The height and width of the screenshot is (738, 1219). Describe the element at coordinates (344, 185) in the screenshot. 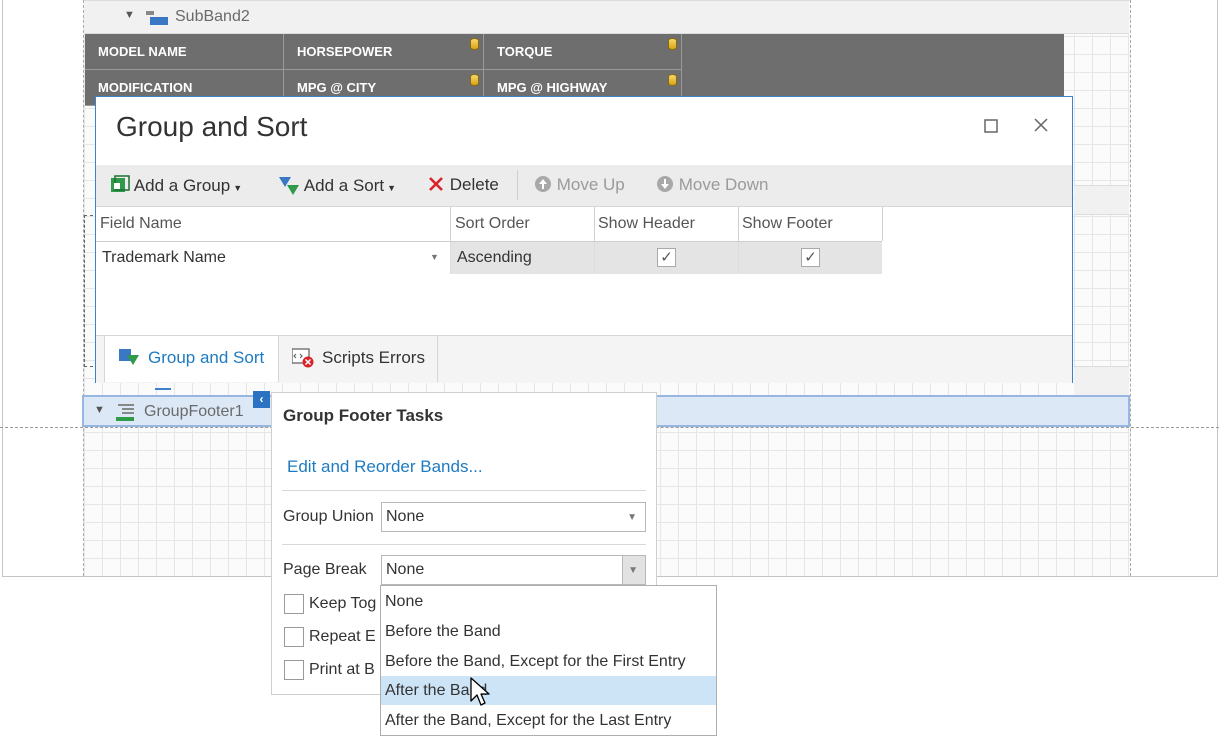

I see `add-sort-label: Add a Sort` at that location.